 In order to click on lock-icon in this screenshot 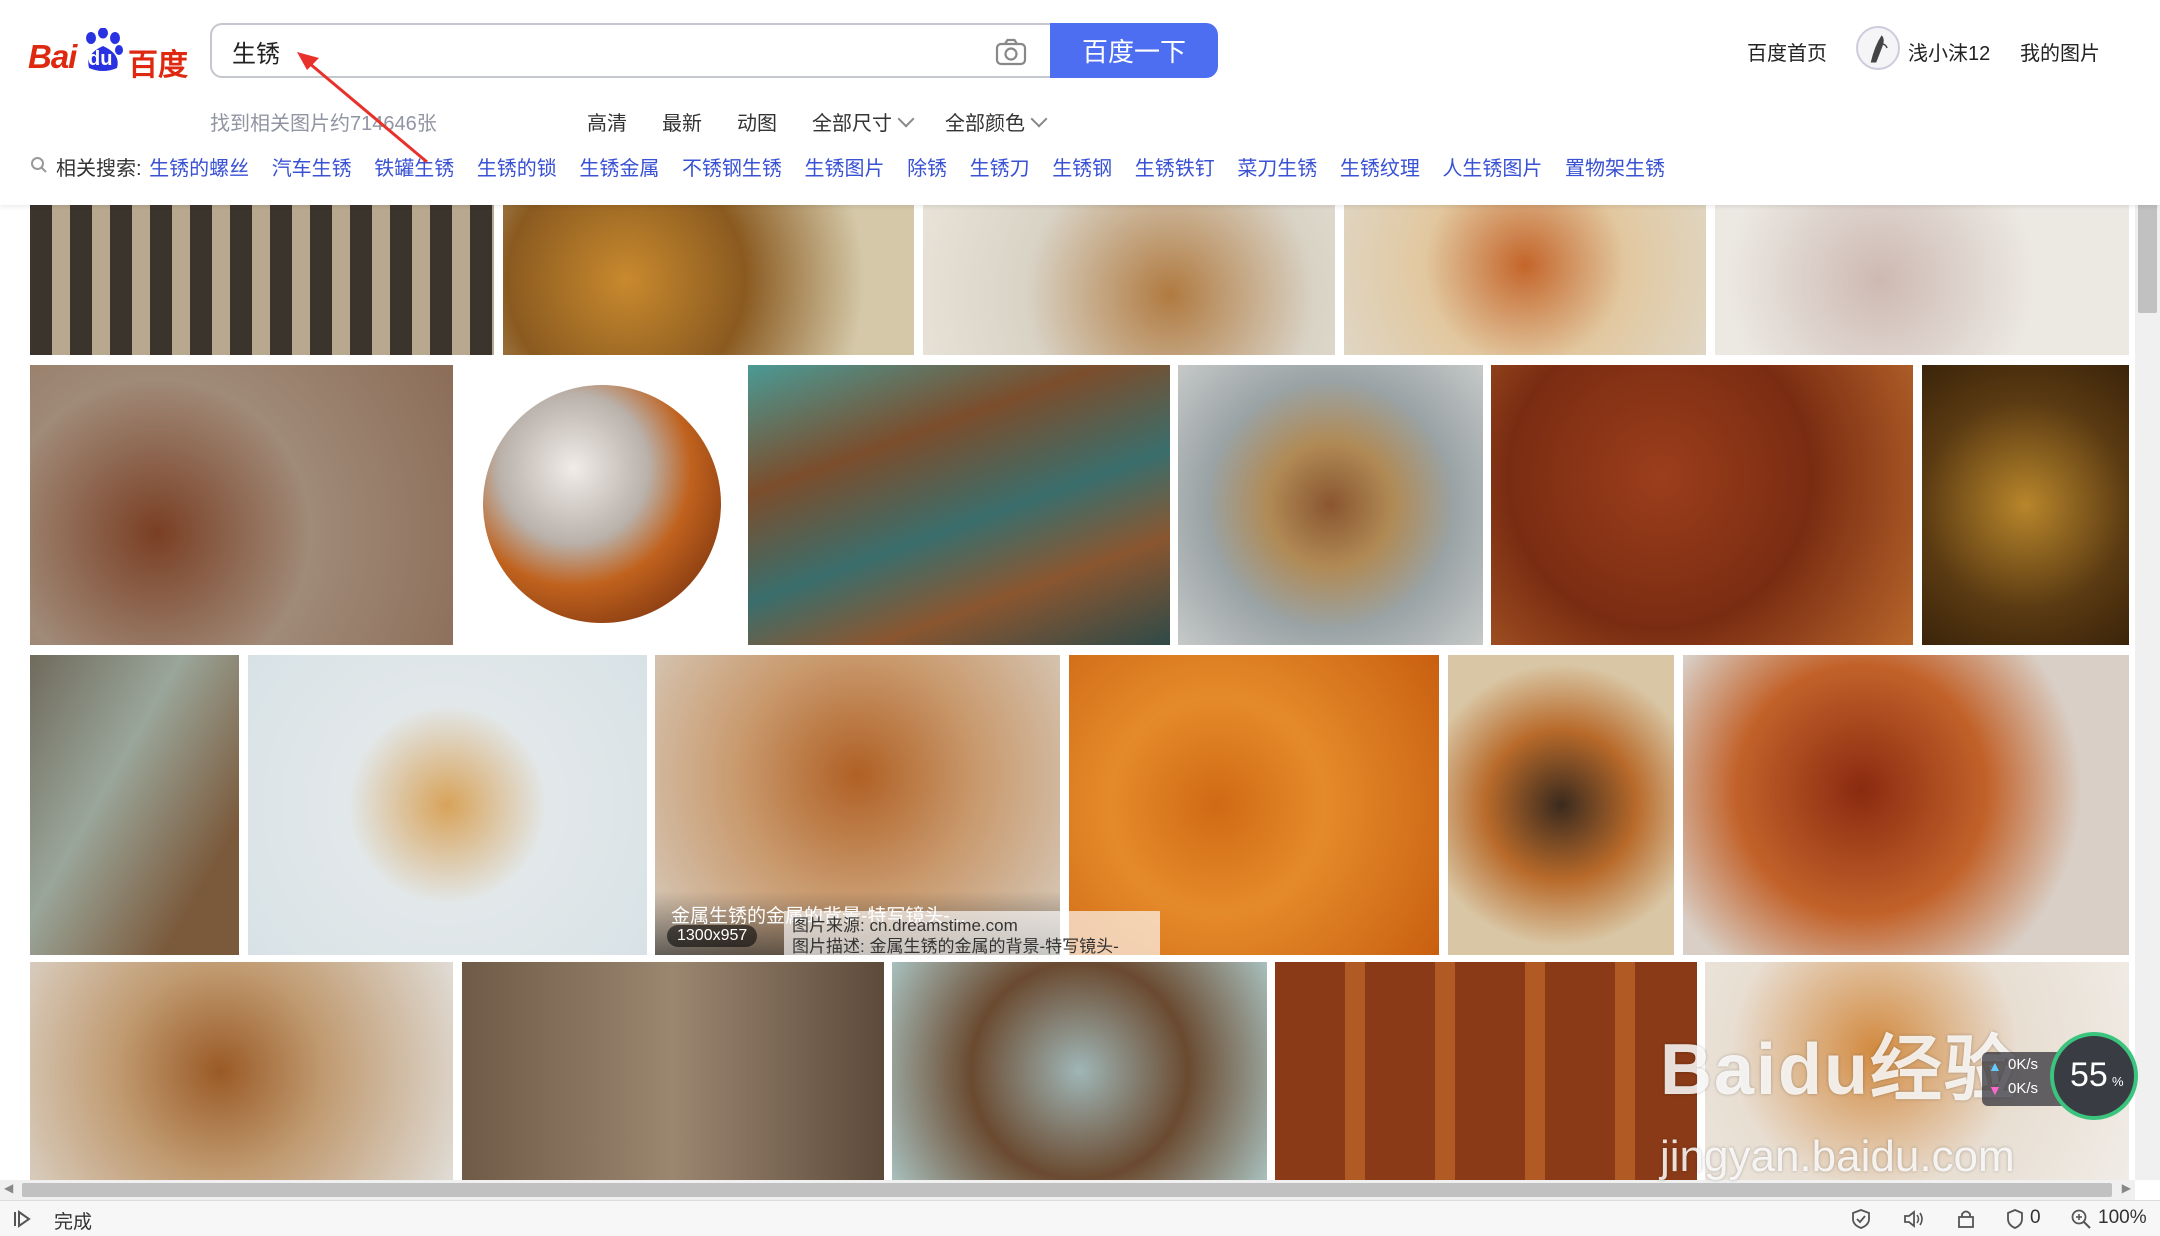, I will do `click(1966, 1219)`.